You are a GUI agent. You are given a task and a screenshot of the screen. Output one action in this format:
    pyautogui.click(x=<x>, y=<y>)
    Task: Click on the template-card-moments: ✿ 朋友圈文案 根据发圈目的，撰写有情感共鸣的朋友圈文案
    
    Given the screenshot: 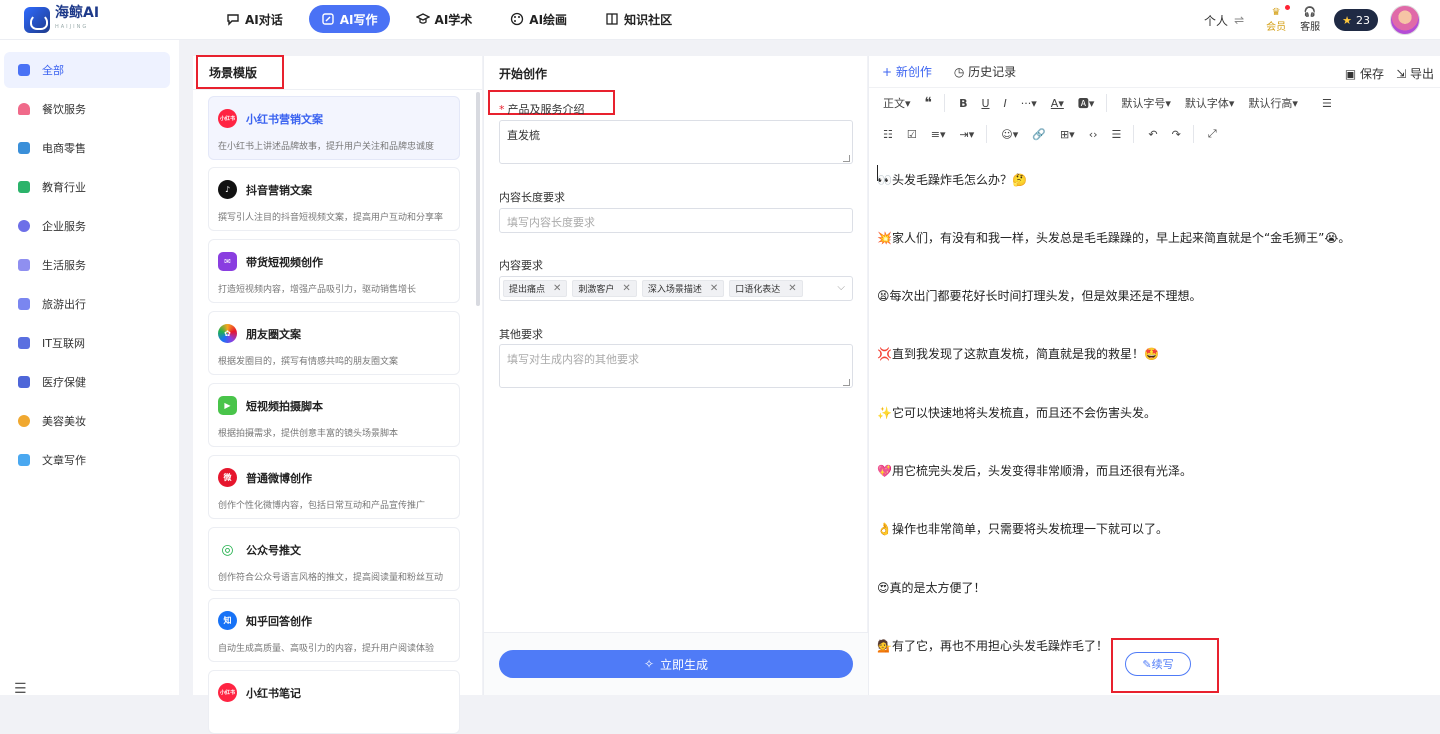 What is the action you would take?
    pyautogui.click(x=334, y=343)
    